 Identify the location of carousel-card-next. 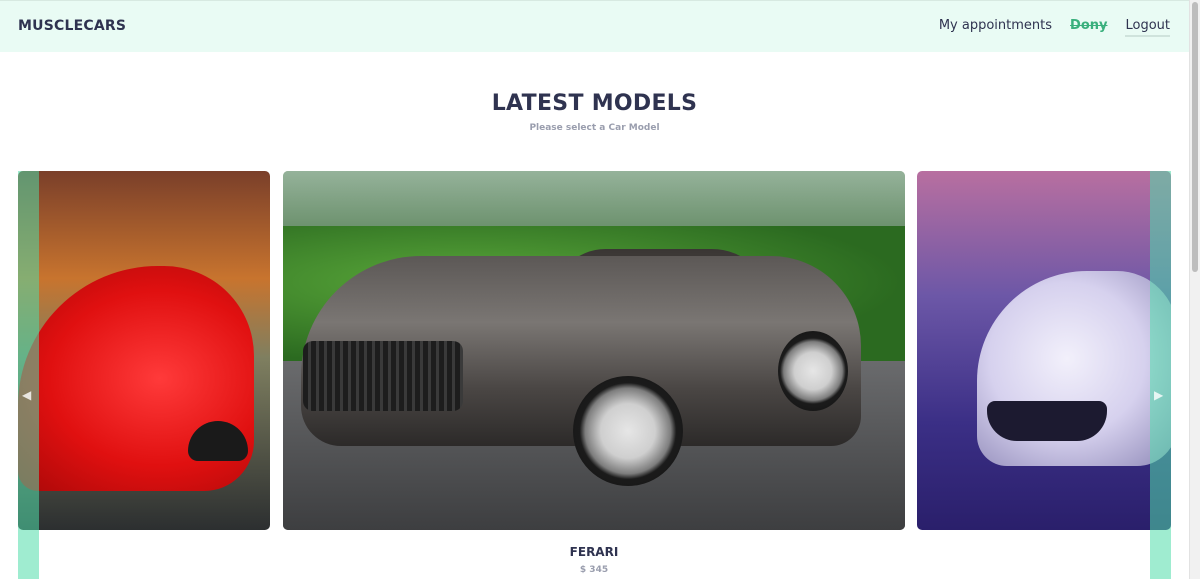
(1044, 350).